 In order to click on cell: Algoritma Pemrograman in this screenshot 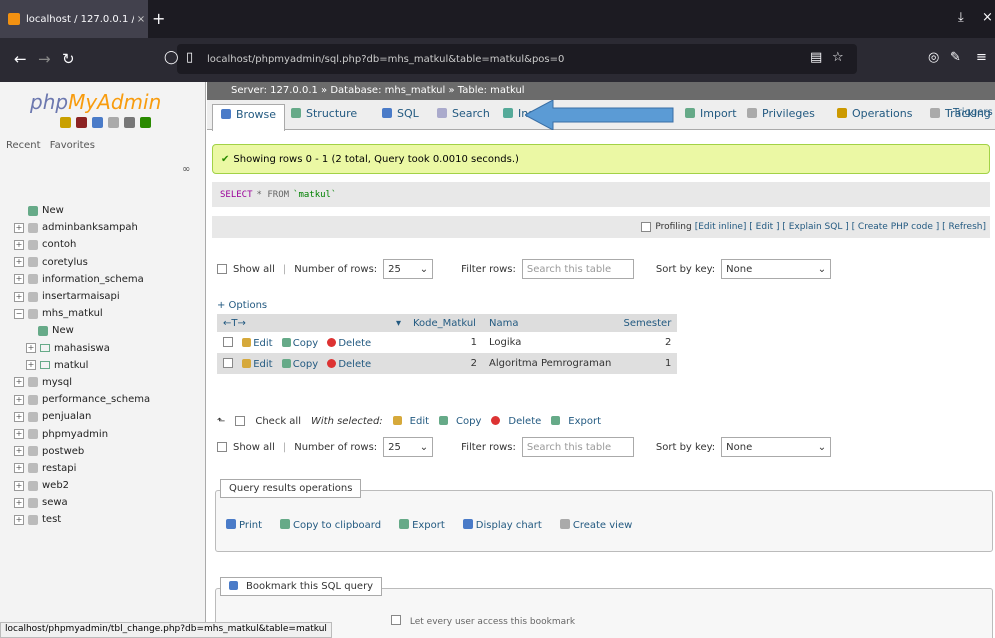, I will do `click(550, 363)`.